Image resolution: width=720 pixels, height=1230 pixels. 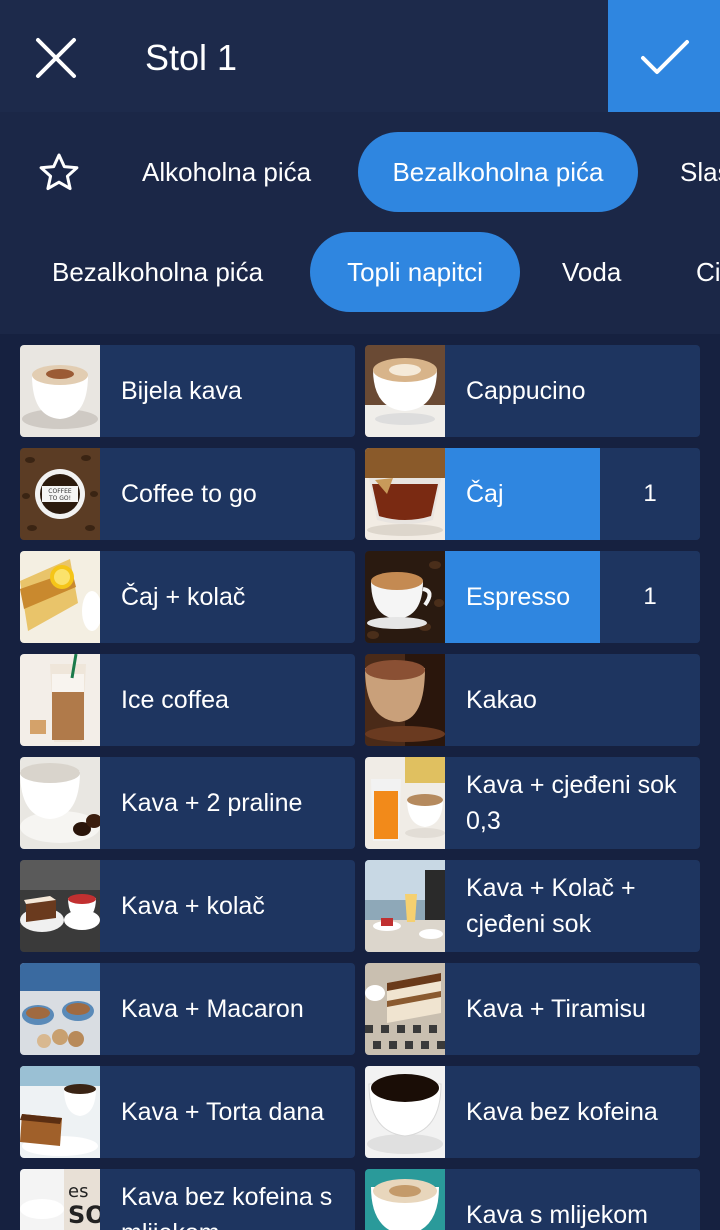 I want to click on confirm-button, so click(x=664, y=56).